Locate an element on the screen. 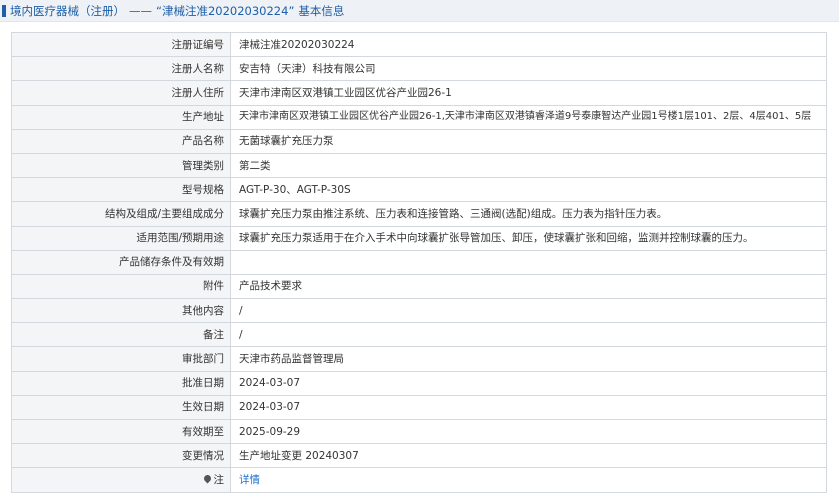  row-label: 注册人住所 is located at coordinates (121, 93).